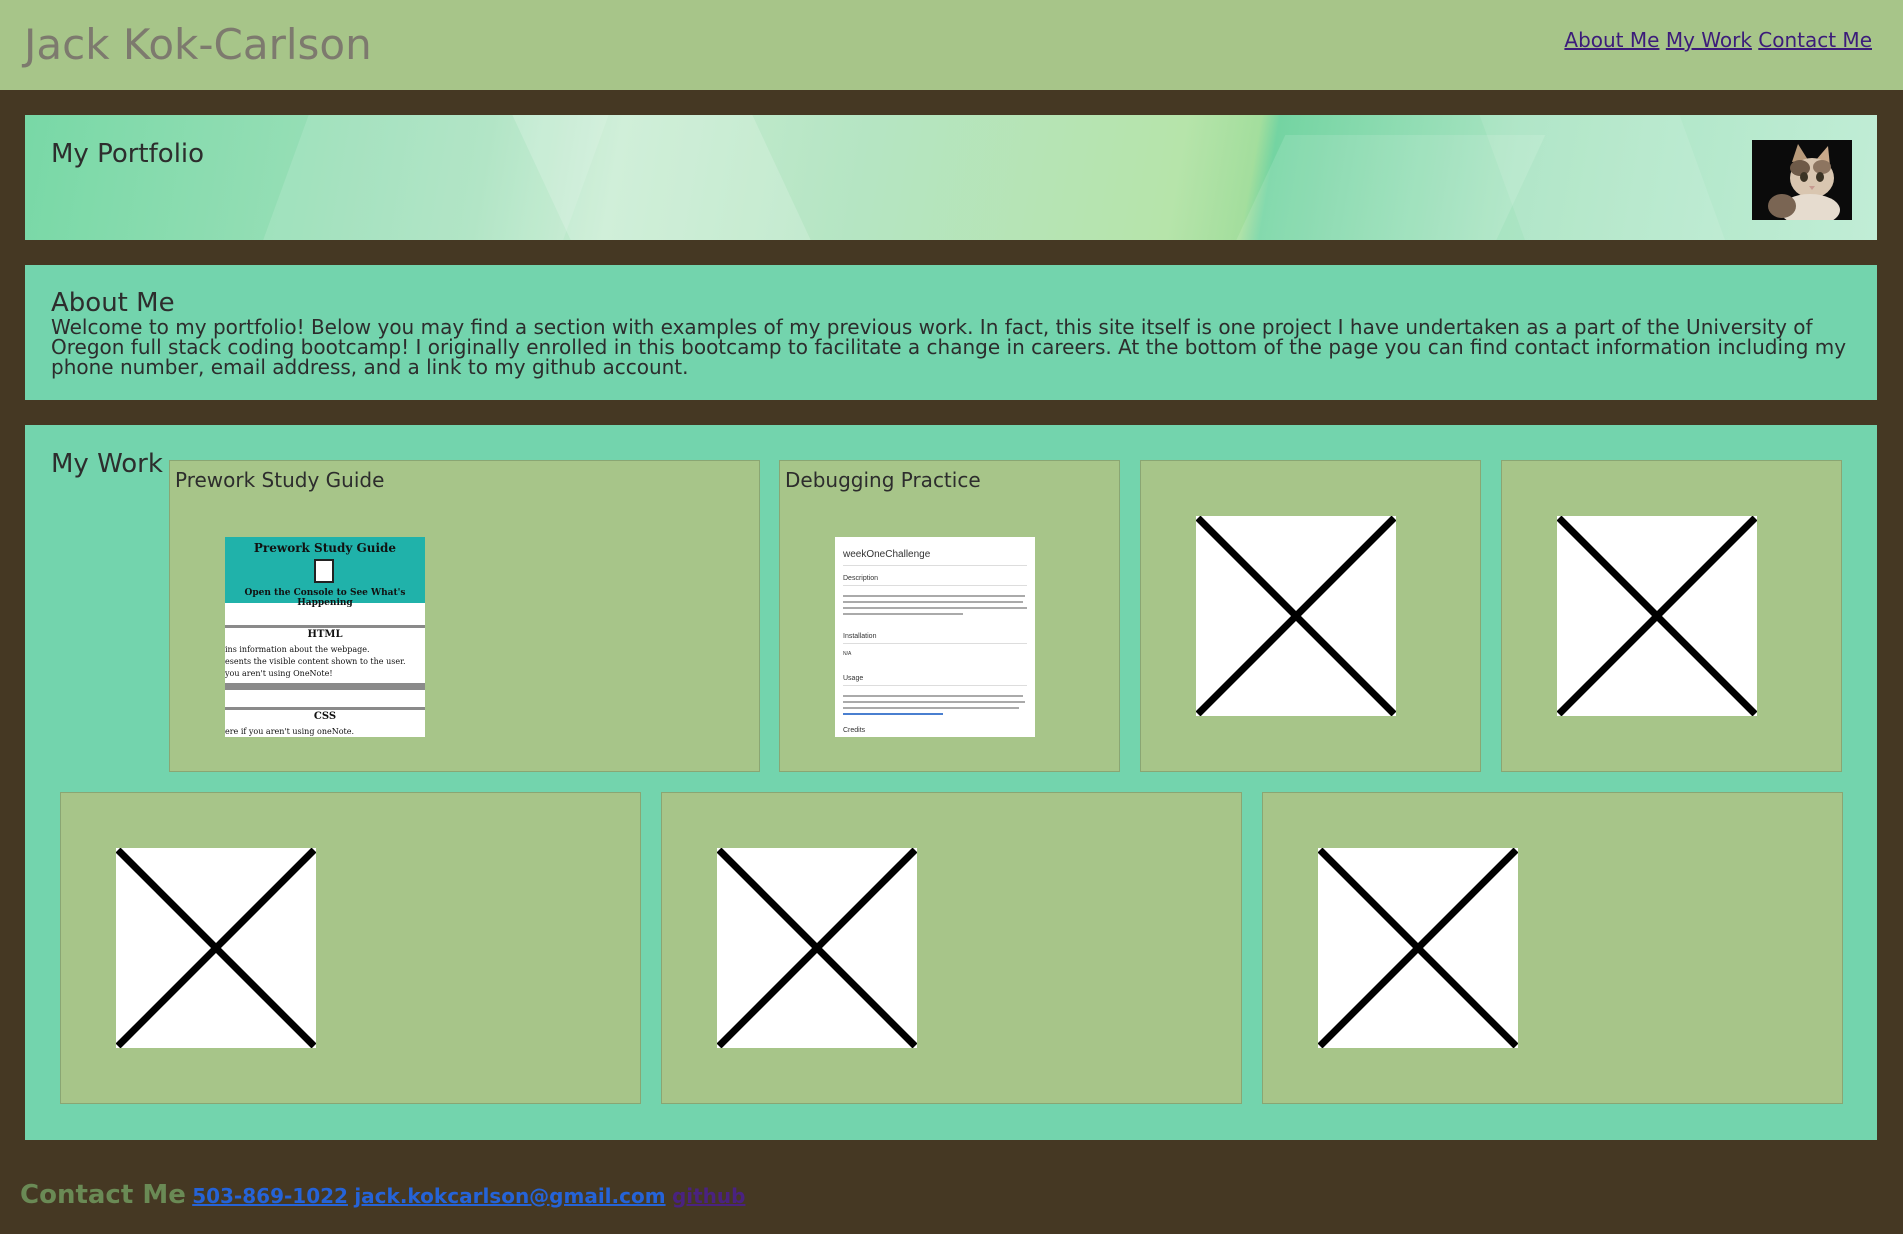 The image size is (1903, 1234). I want to click on thumb-subheading: Open the Console to See What's Happening, so click(325, 598).